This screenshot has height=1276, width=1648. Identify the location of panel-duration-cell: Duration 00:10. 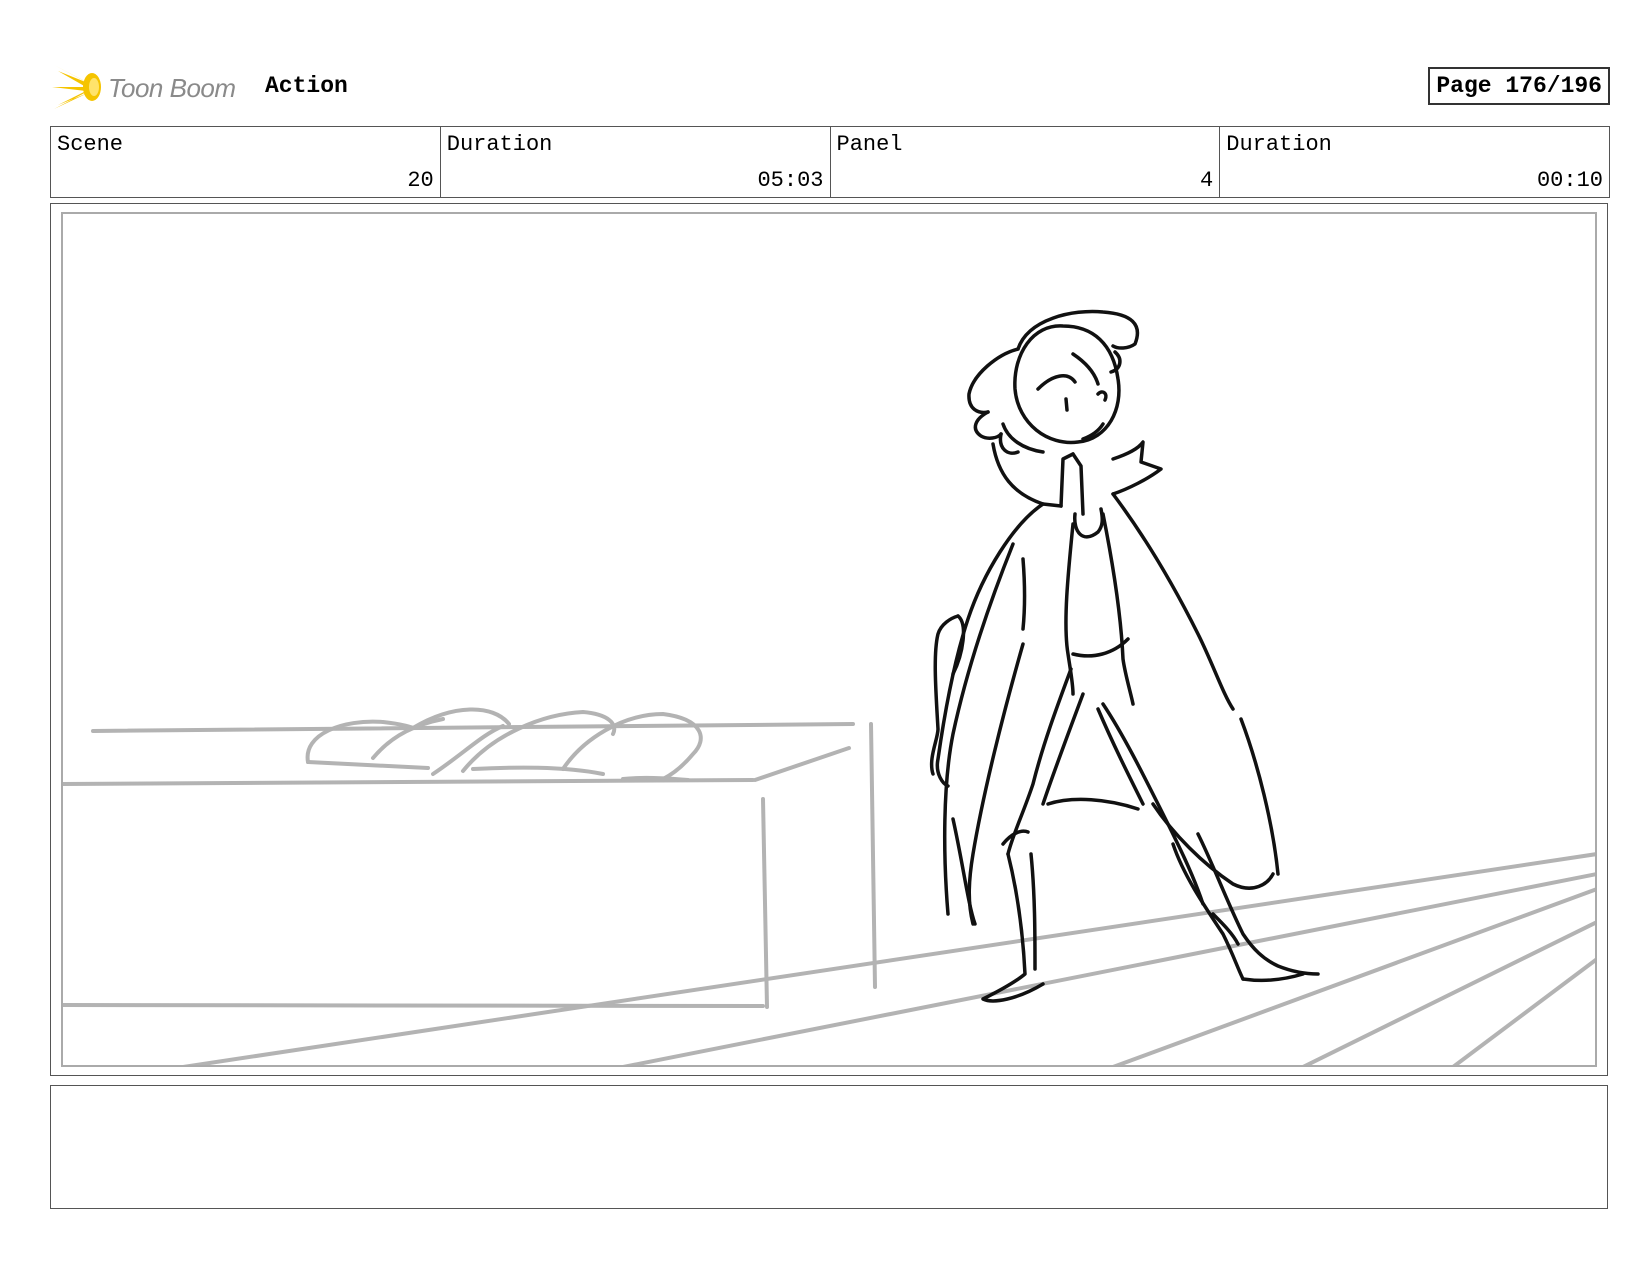
(1414, 162).